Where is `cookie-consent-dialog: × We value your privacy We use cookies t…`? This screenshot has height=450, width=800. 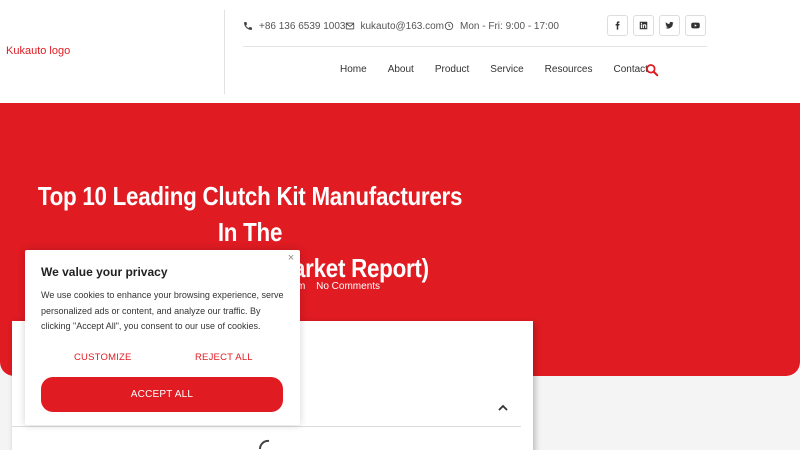
cookie-consent-dialog: × We value your privacy We use cookies t… is located at coordinates (162, 337).